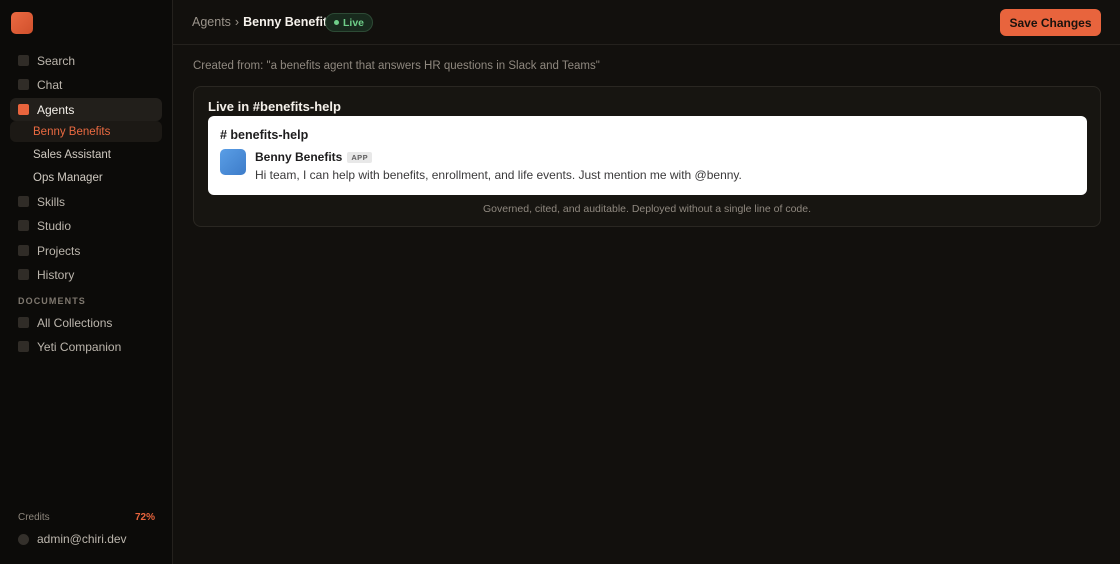 The image size is (1120, 564). I want to click on sidebar-item-all-collections: All Collections, so click(86, 322).